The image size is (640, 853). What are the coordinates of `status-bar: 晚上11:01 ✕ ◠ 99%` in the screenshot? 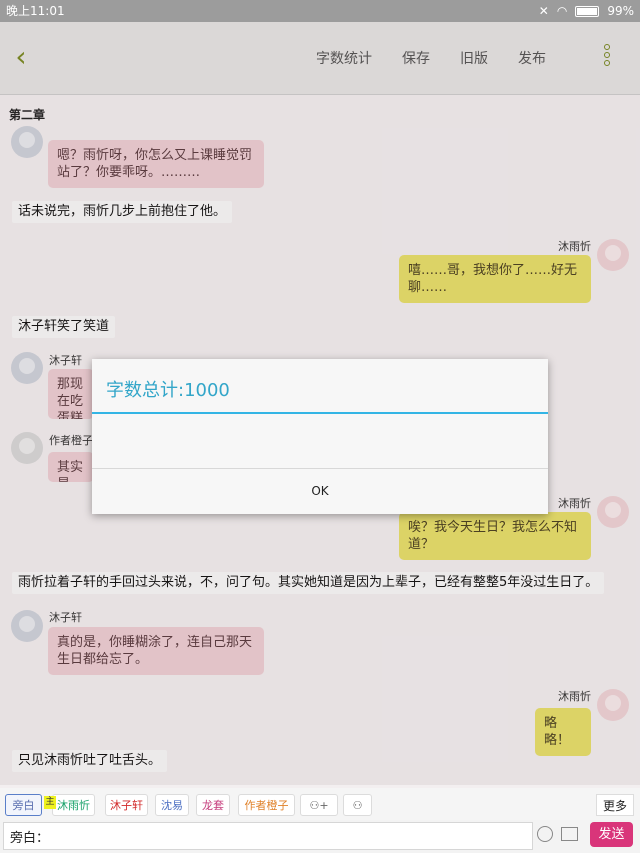 It's located at (320, 11).